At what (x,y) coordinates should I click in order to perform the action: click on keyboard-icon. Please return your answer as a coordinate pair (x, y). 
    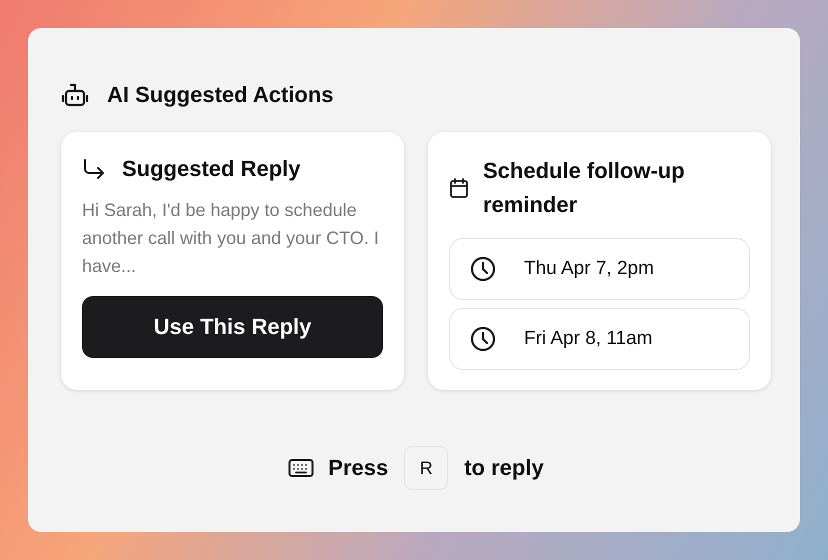
    Looking at the image, I should click on (301, 468).